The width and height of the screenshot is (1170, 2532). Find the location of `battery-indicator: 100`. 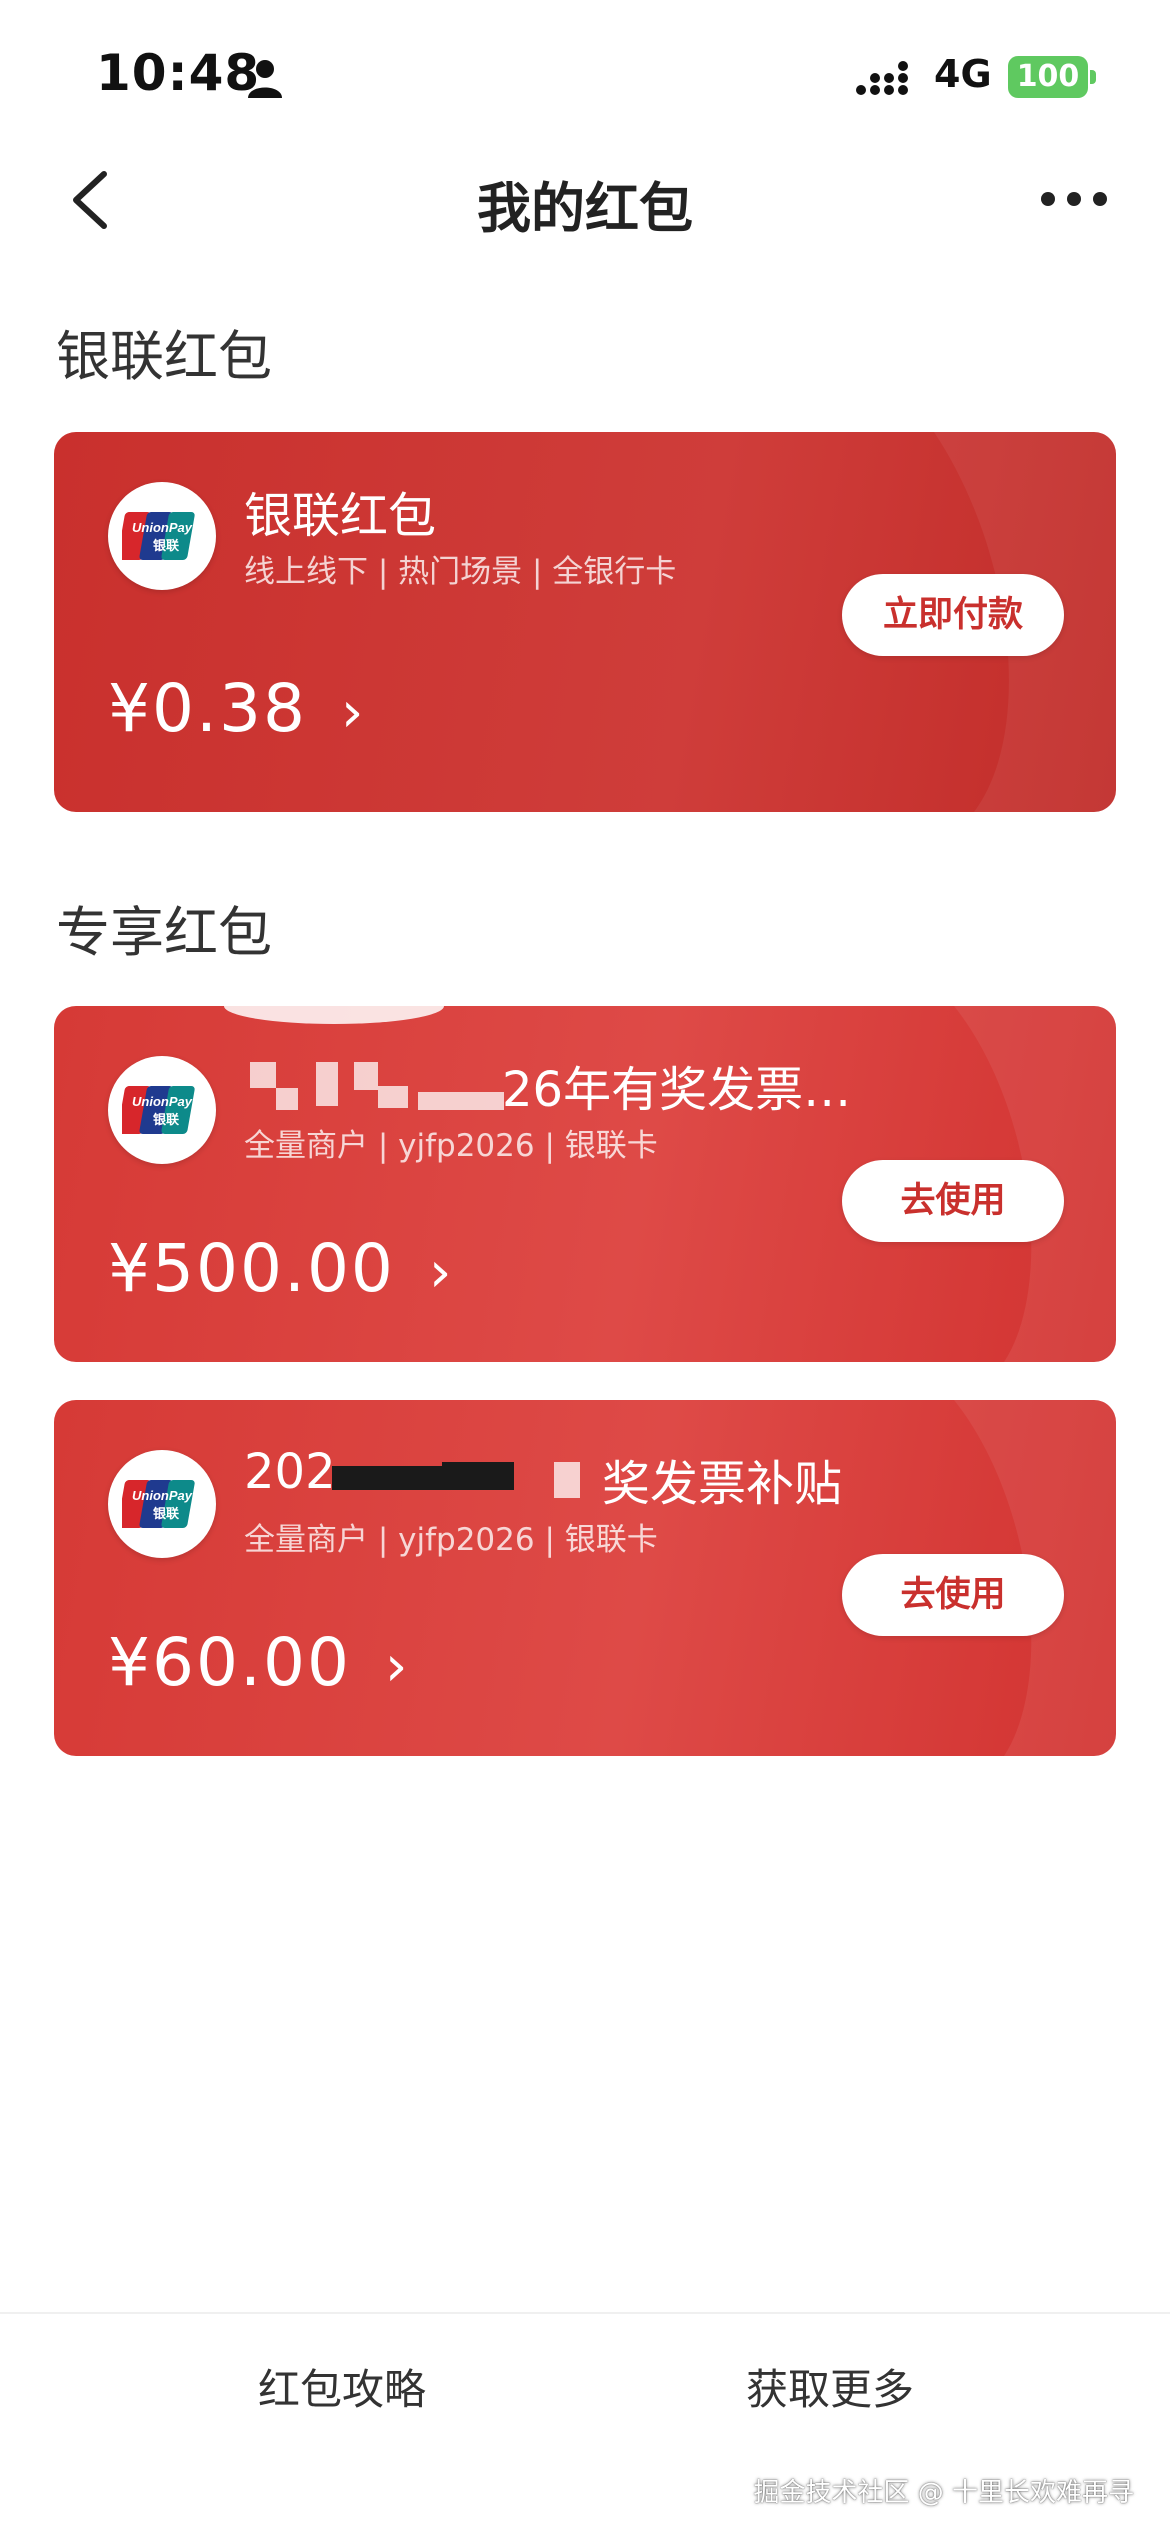

battery-indicator: 100 is located at coordinates (1048, 77).